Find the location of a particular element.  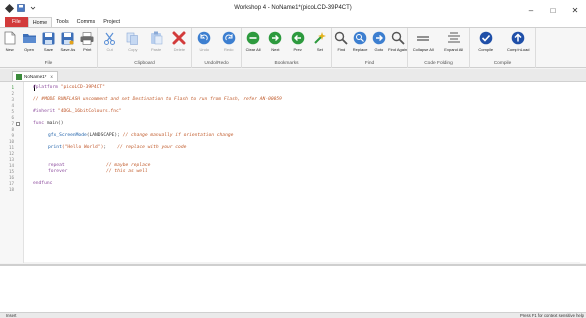

ribbon-group-find: Find Replace Goto Find Again Find is located at coordinates (370, 48).